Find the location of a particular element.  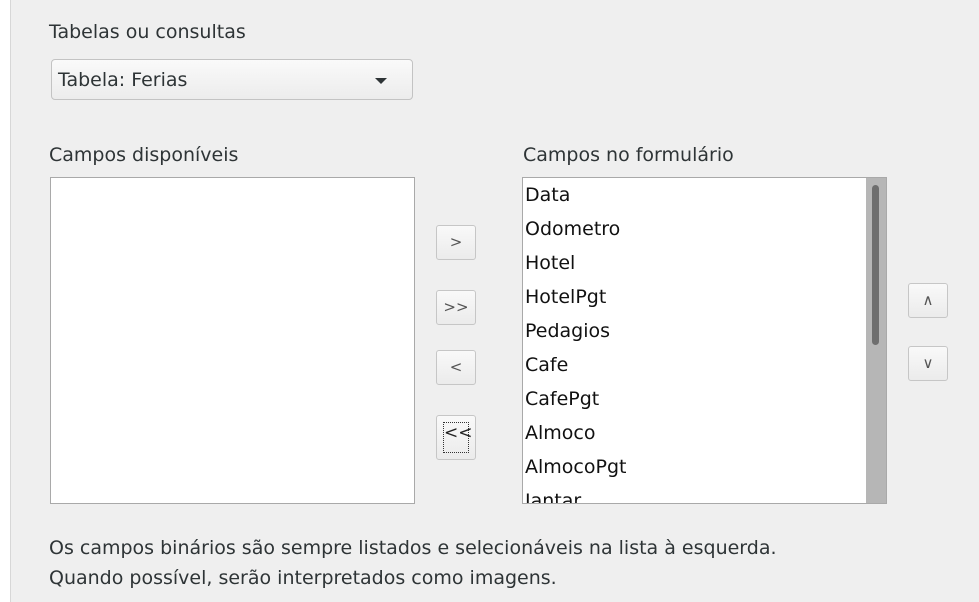

move-up-button: ∧ is located at coordinates (928, 300).